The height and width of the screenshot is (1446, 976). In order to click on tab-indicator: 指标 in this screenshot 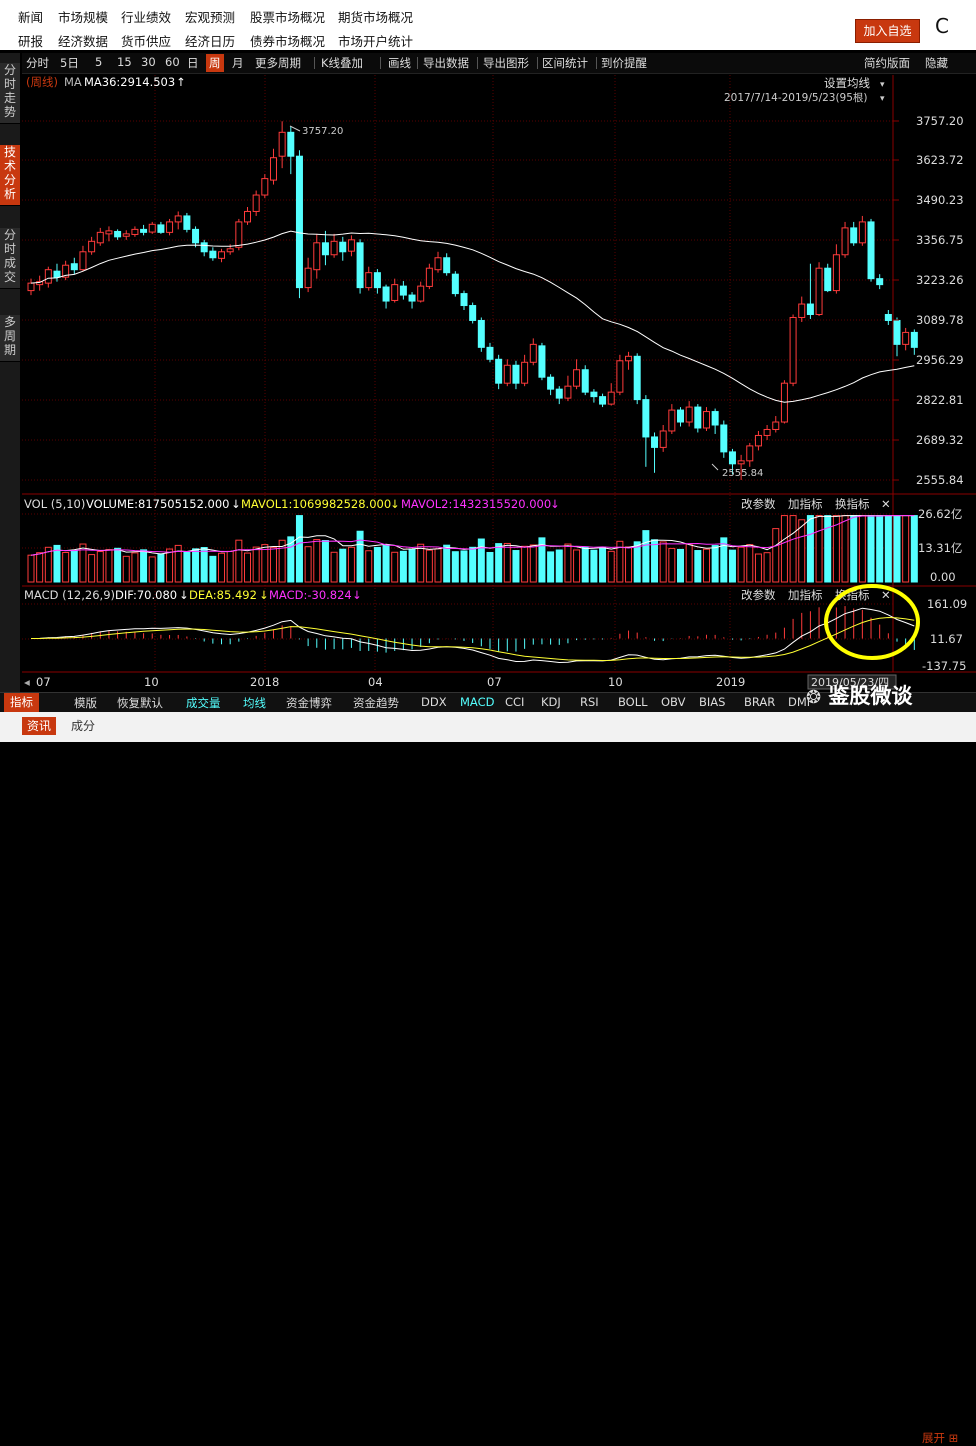, I will do `click(21, 702)`.